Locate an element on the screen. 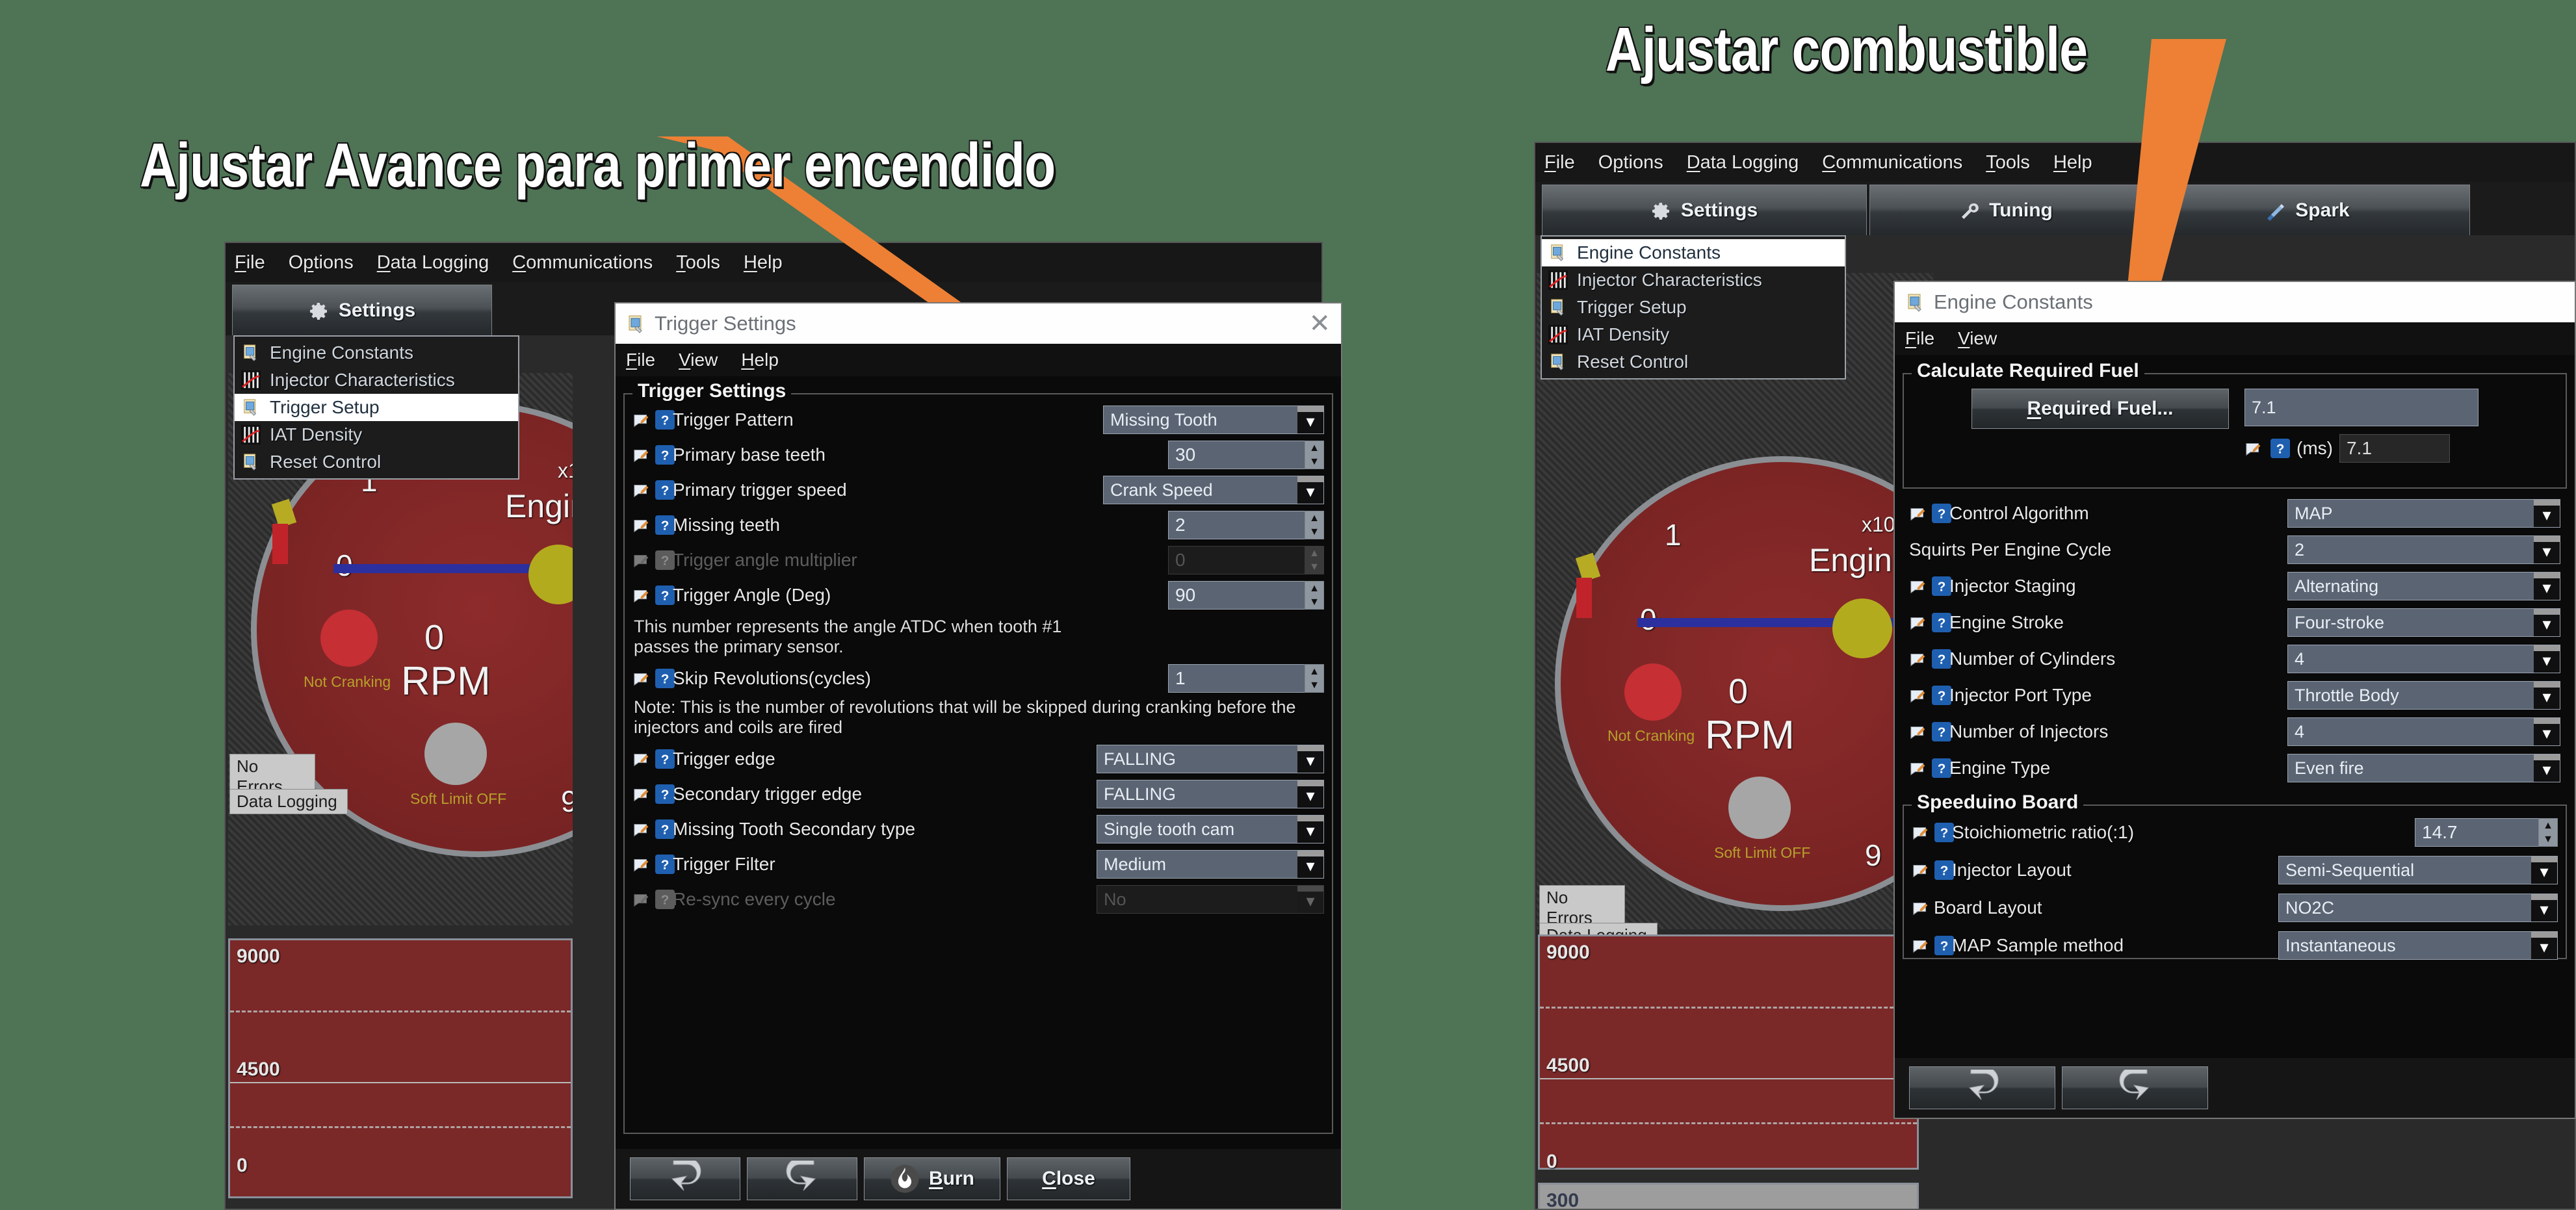  dialog-menu-help: Help is located at coordinates (760, 360).